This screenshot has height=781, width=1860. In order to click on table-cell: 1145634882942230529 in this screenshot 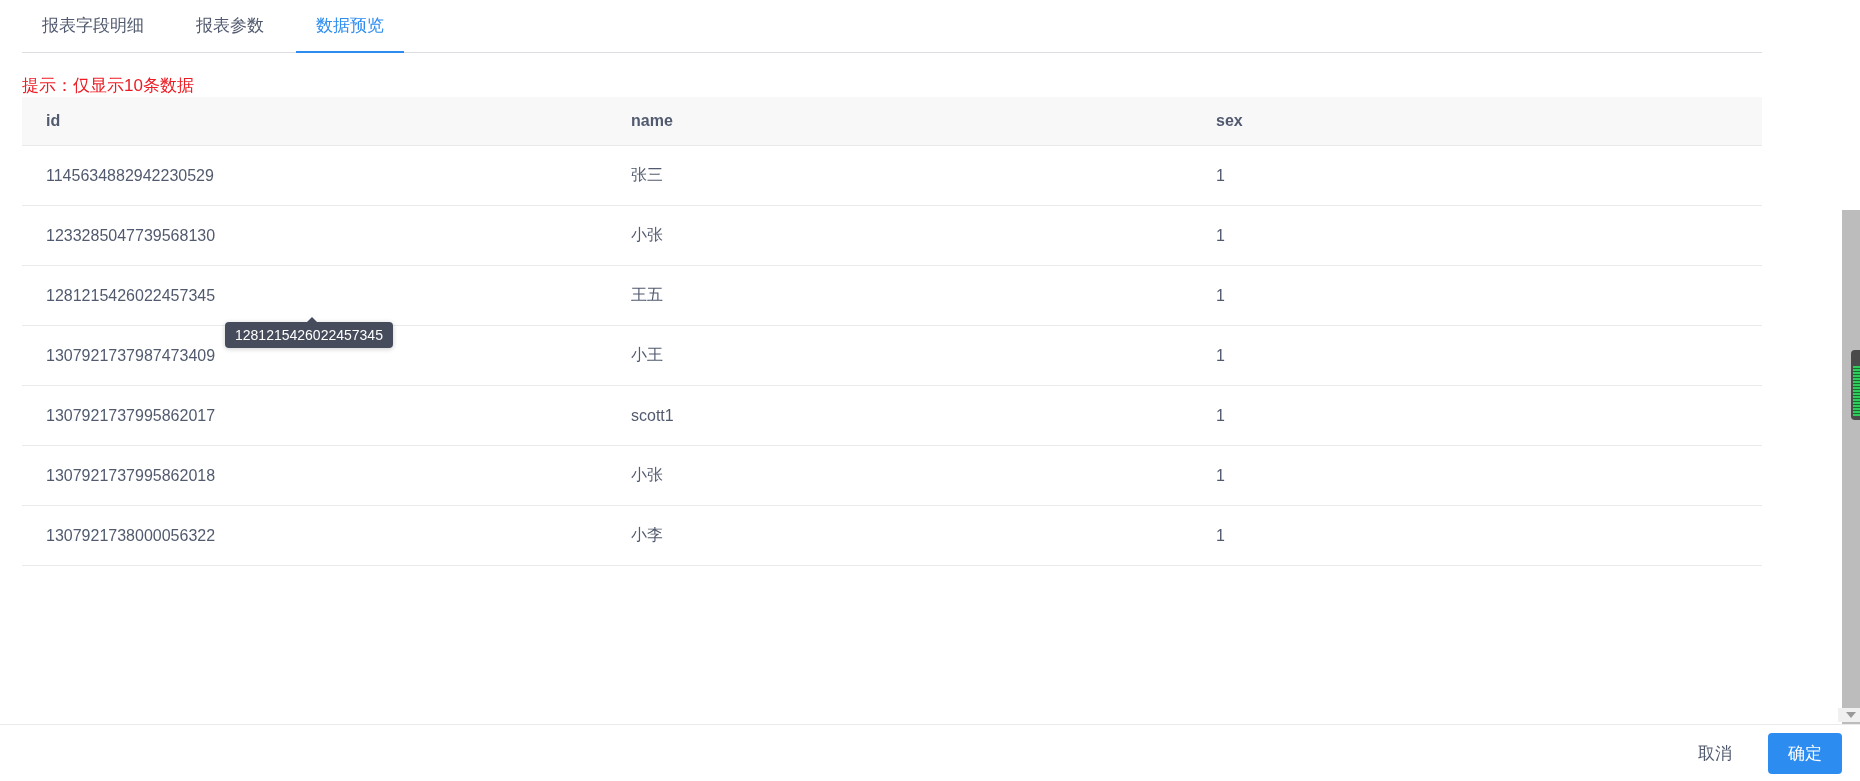, I will do `click(130, 175)`.